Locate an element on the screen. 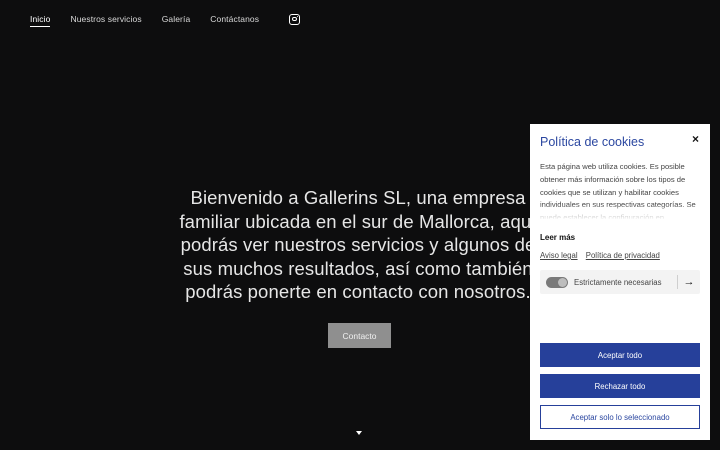 This screenshot has width=720, height=450. privacy-policy-link: Política de privacidad is located at coordinates (623, 255).